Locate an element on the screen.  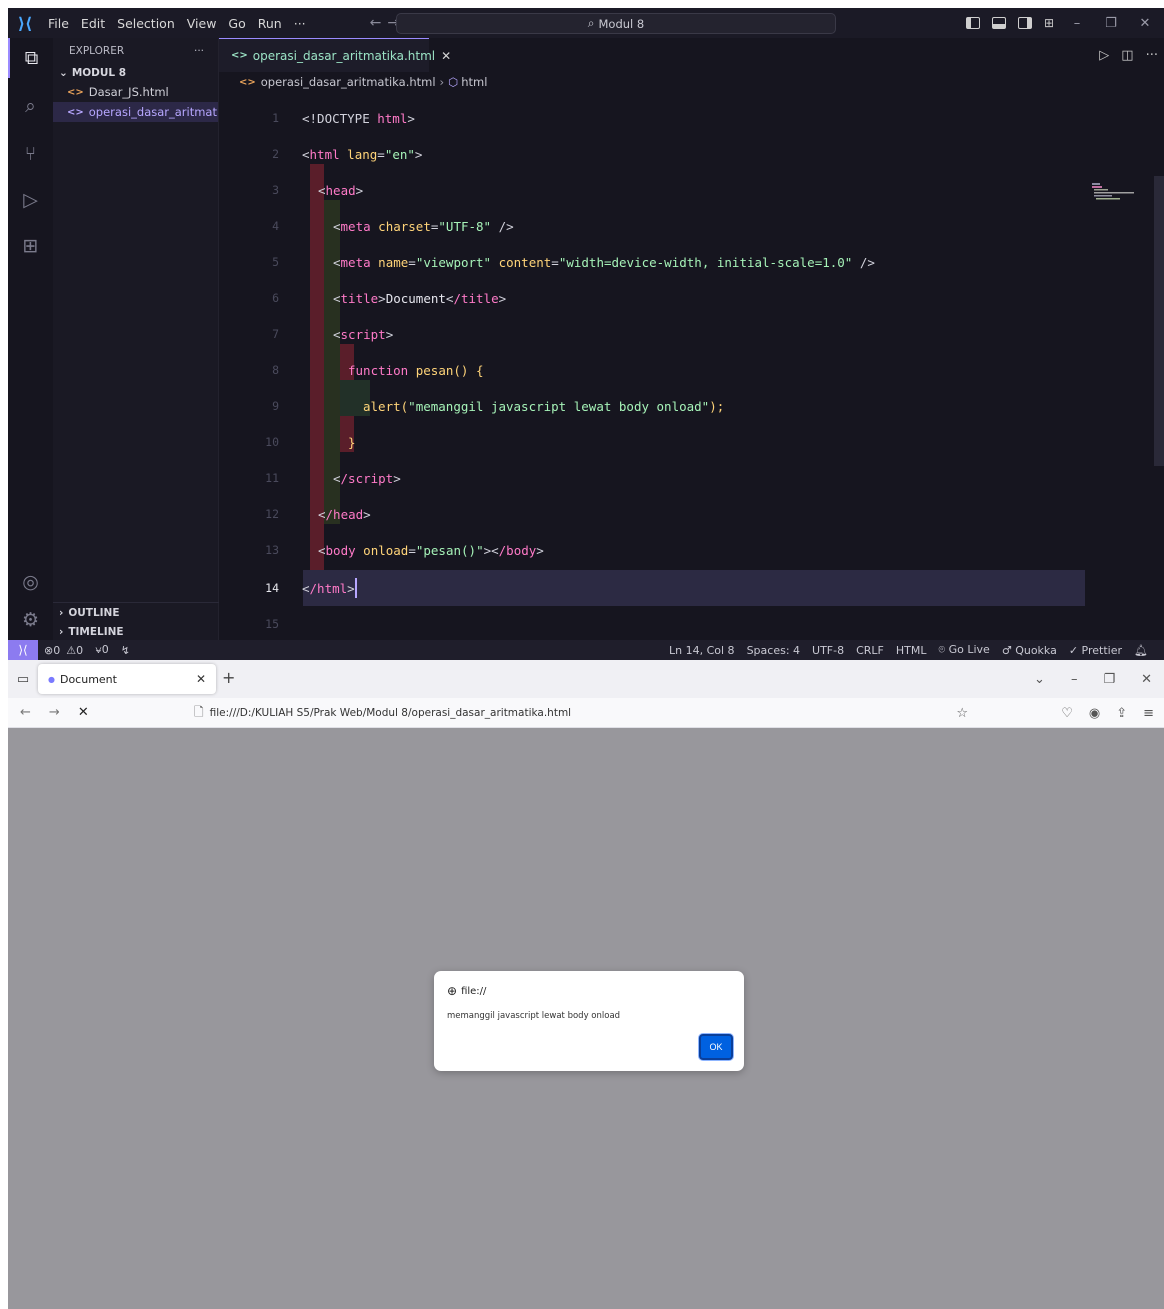
bookmark-star-icon: ☆ is located at coordinates (962, 713).